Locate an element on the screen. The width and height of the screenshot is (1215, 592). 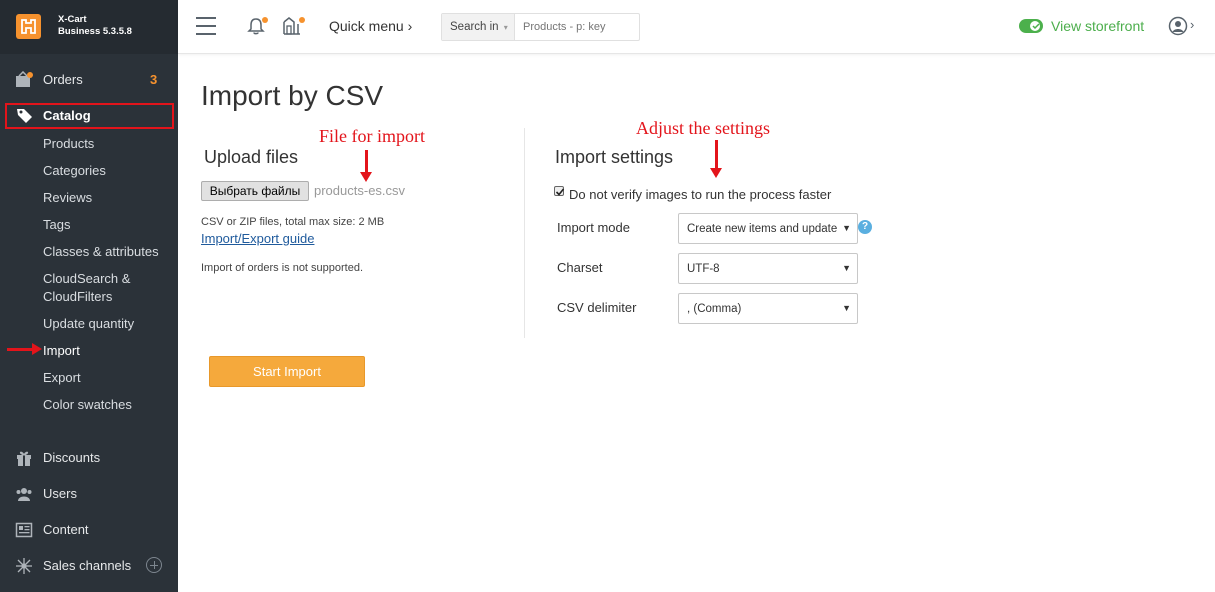
xcart-logo-icon is located at coordinates (28, 26).